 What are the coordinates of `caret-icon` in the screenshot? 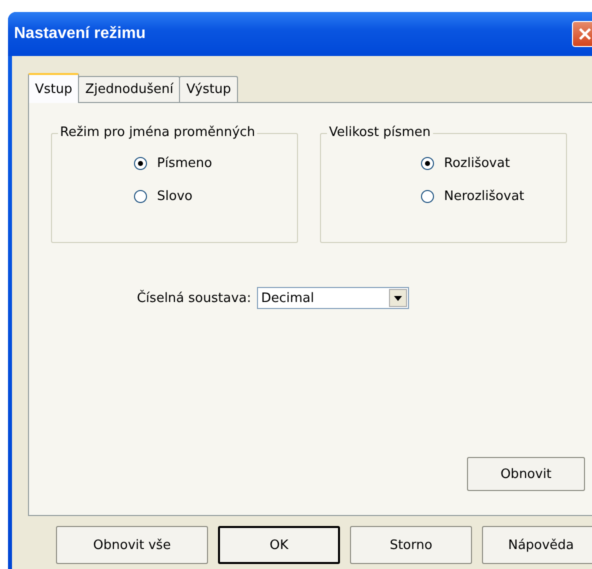 It's located at (398, 298).